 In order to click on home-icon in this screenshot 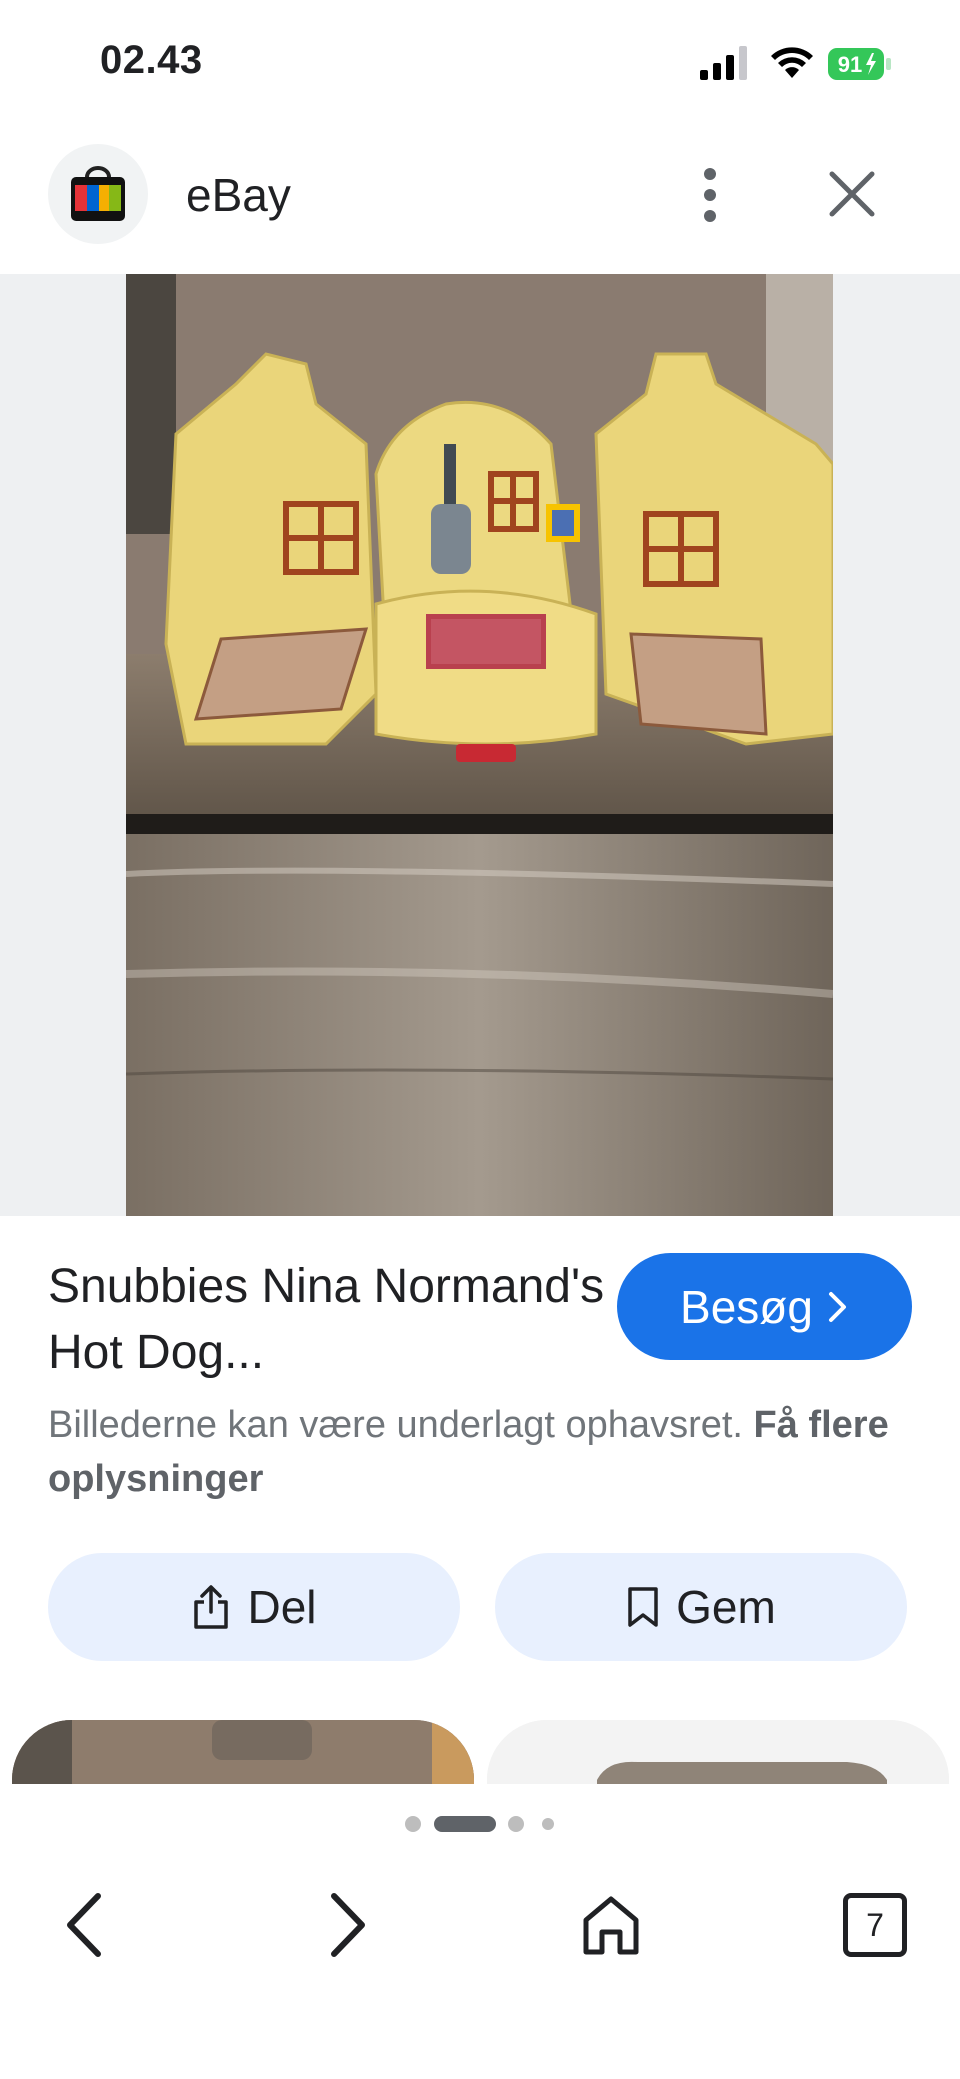, I will do `click(611, 1925)`.